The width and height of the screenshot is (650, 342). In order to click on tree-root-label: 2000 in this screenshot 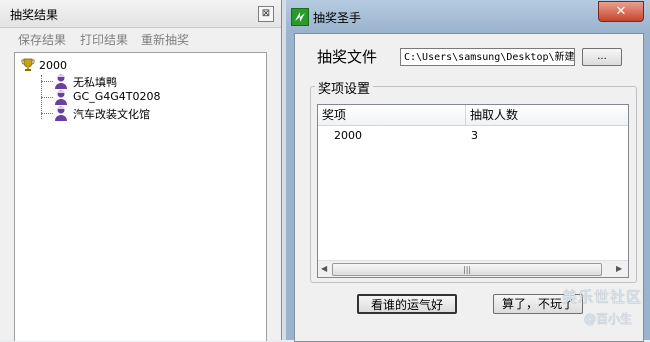, I will do `click(53, 65)`.